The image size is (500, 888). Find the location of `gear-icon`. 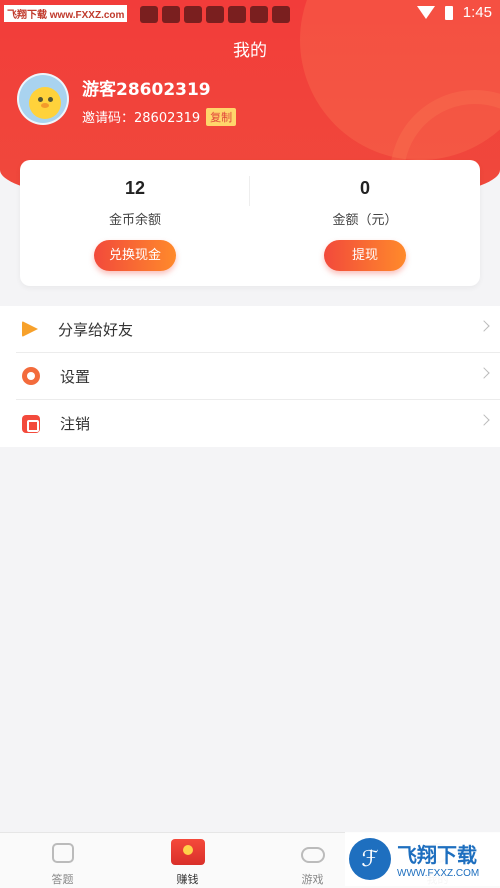

gear-icon is located at coordinates (31, 376).